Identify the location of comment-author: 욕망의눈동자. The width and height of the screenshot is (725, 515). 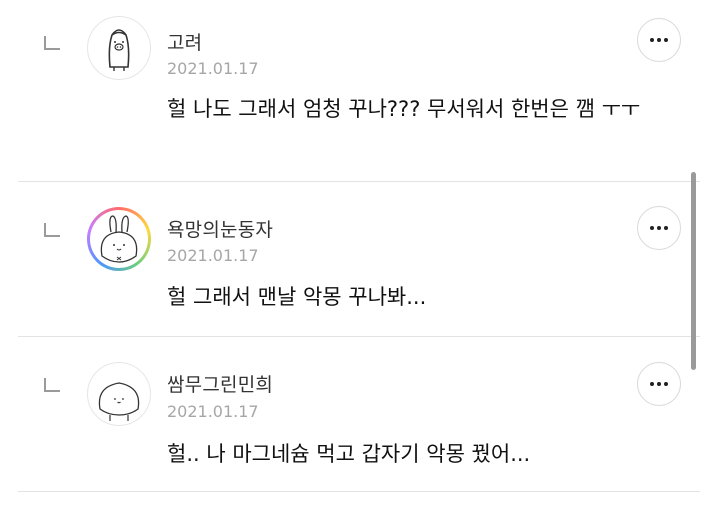
(220, 228).